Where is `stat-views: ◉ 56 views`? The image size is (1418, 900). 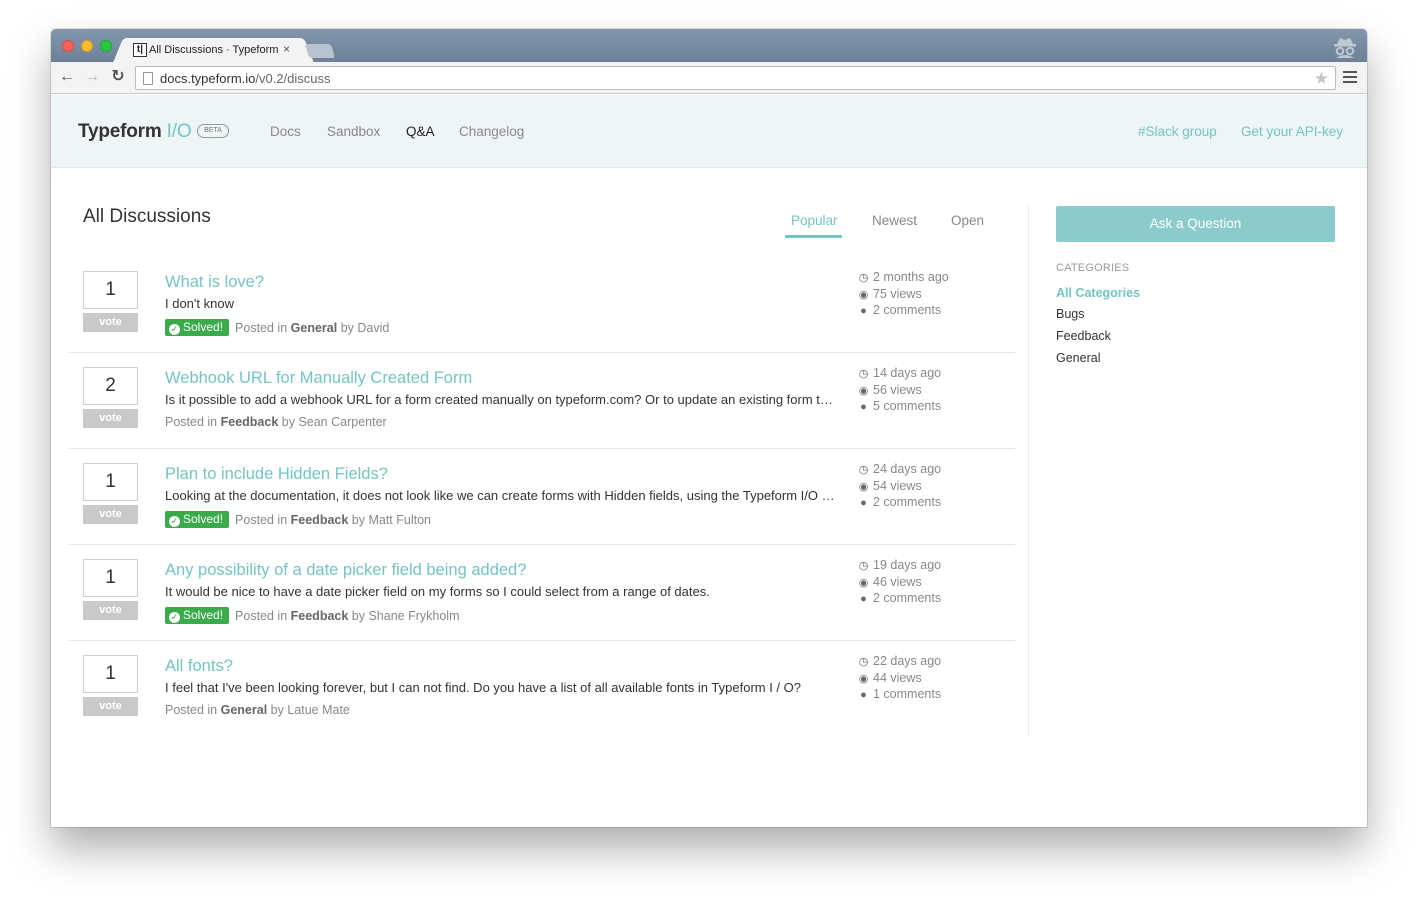 stat-views: ◉ 56 views is located at coordinates (932, 390).